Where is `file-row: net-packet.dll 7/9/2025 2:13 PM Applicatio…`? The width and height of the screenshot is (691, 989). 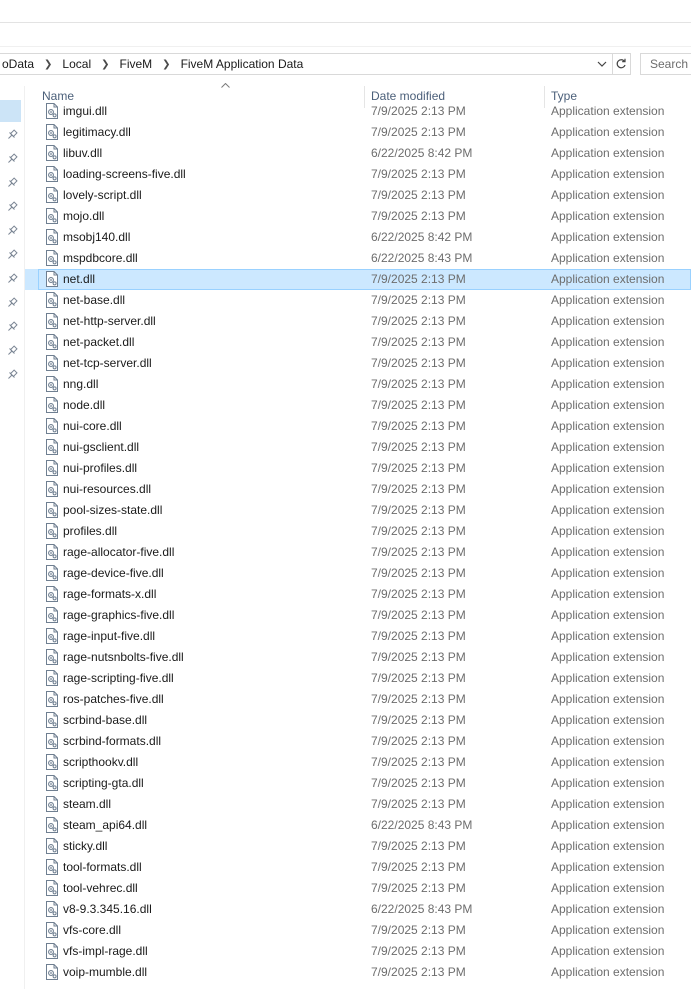 file-row: net-packet.dll 7/9/2025 2:13 PM Applicatio… is located at coordinates (358, 342).